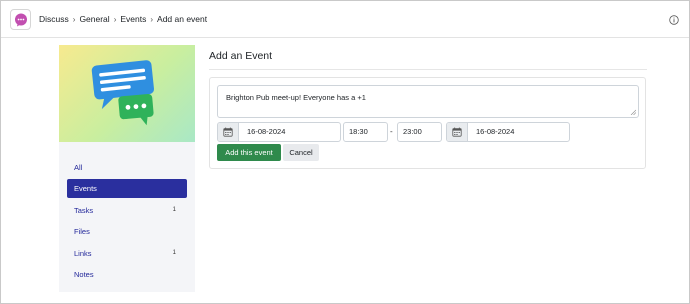 The height and width of the screenshot is (304, 690). I want to click on page-title: Add an Event, so click(241, 56).